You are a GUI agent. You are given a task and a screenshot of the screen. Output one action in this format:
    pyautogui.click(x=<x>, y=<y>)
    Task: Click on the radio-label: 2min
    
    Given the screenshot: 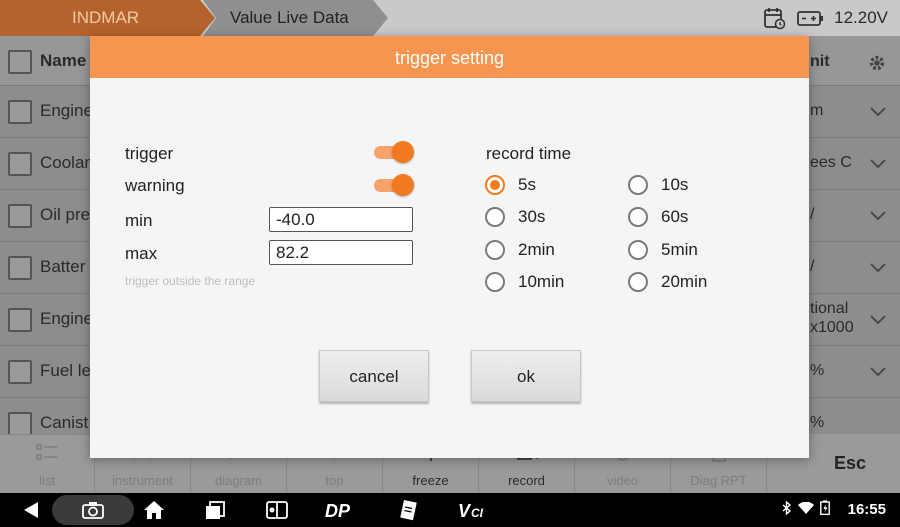 What is the action you would take?
    pyautogui.click(x=536, y=249)
    